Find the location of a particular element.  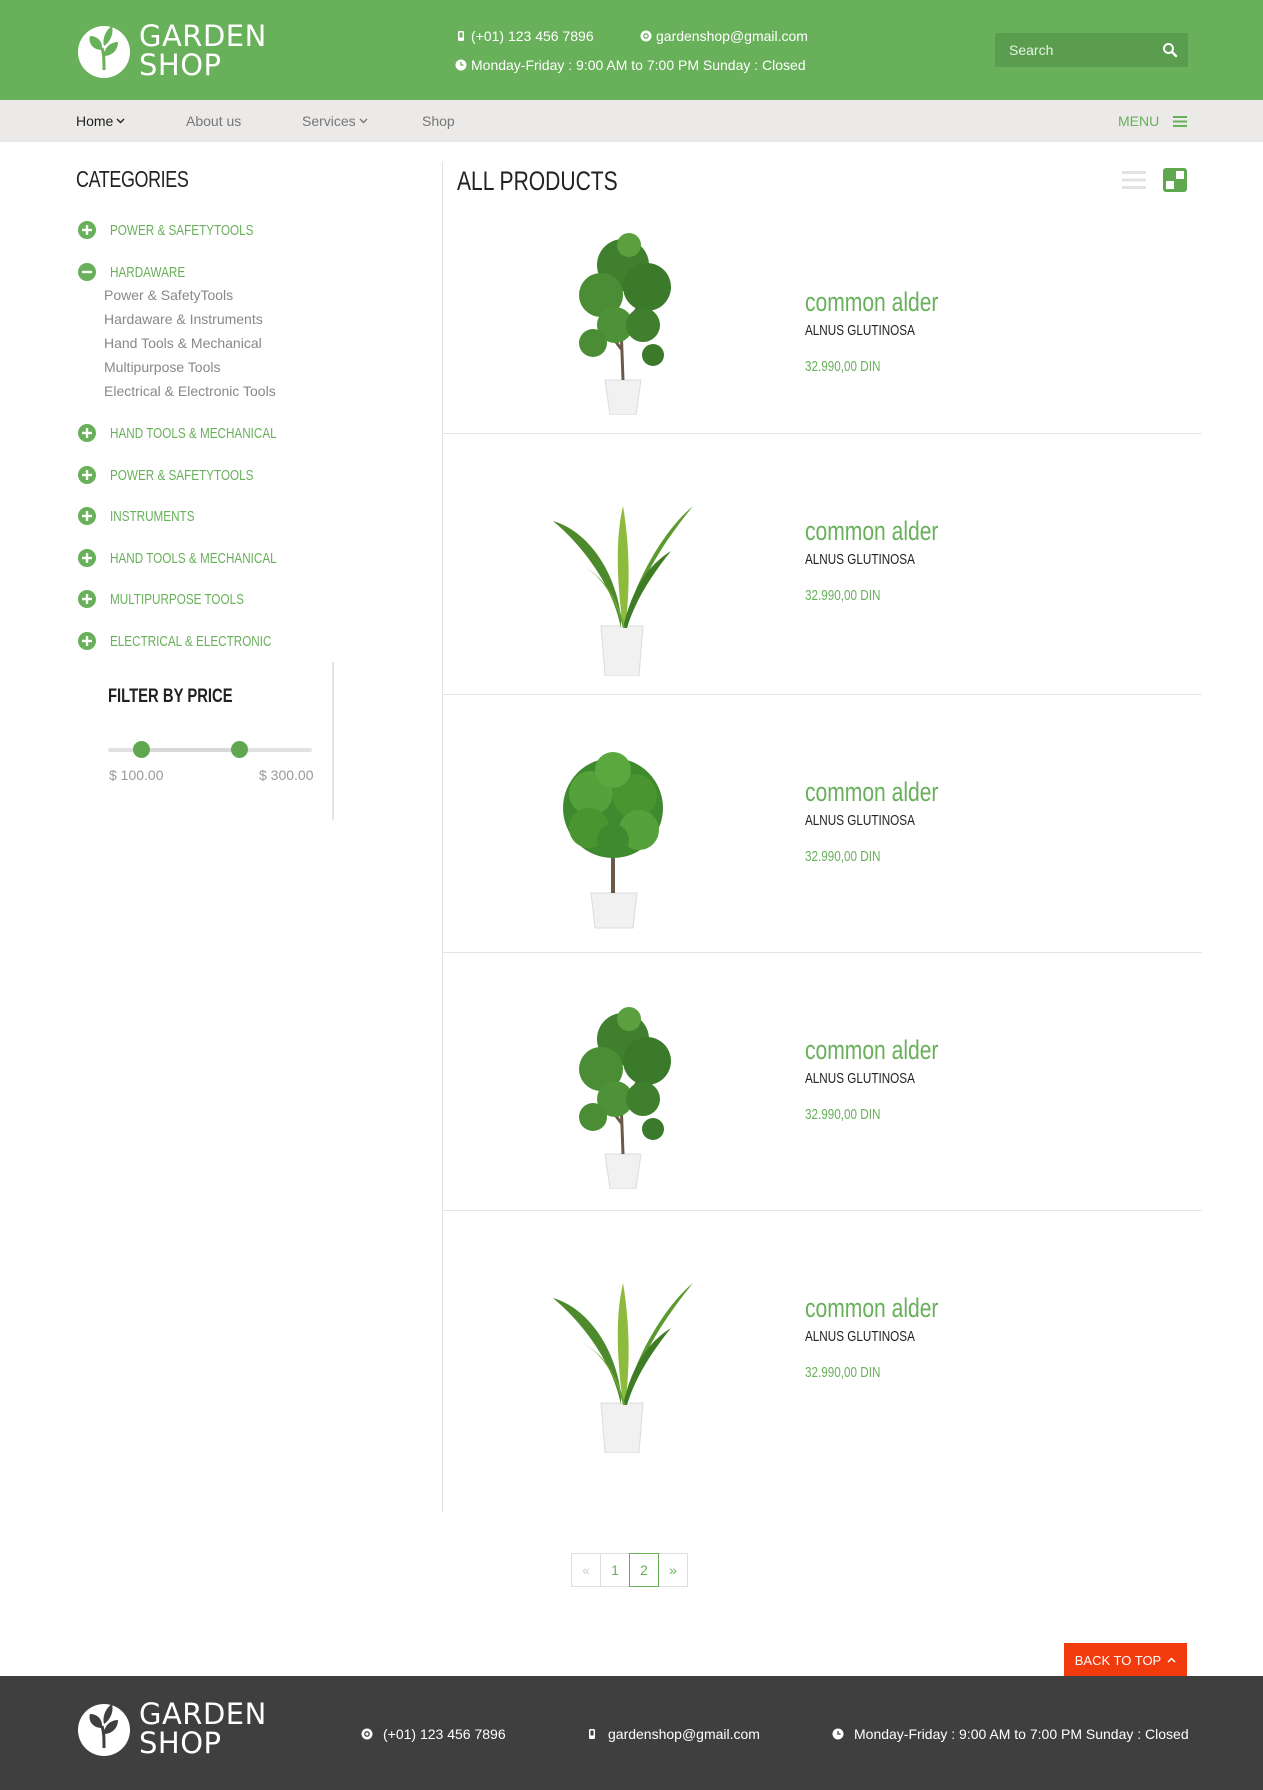

grid-view-icon is located at coordinates (1175, 180).